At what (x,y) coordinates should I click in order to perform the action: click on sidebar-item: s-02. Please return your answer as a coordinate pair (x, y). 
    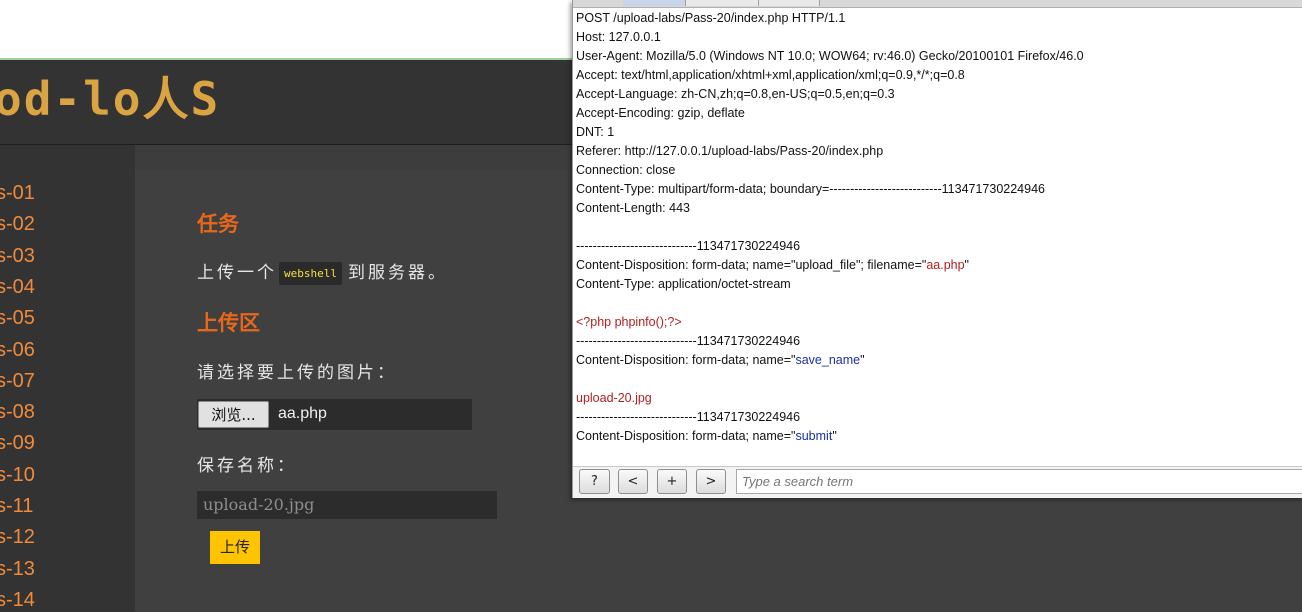
    Looking at the image, I should click on (17, 224).